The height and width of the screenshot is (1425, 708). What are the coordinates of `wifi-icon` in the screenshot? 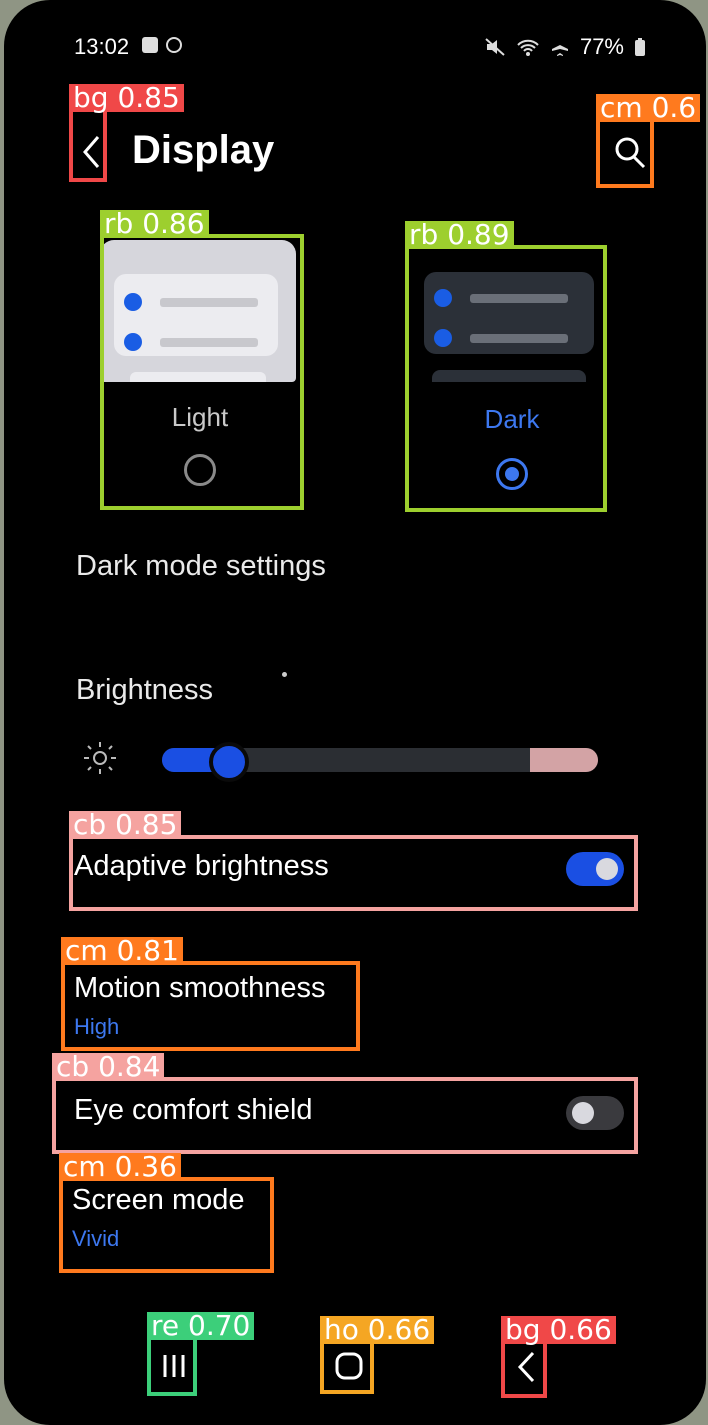 It's located at (528, 47).